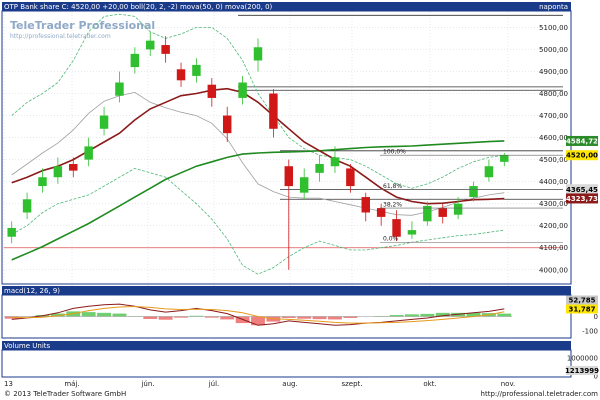 The image size is (600, 400). What do you see at coordinates (553, 226) in the screenshot?
I see `y-tick-label: 4200,00` at bounding box center [553, 226].